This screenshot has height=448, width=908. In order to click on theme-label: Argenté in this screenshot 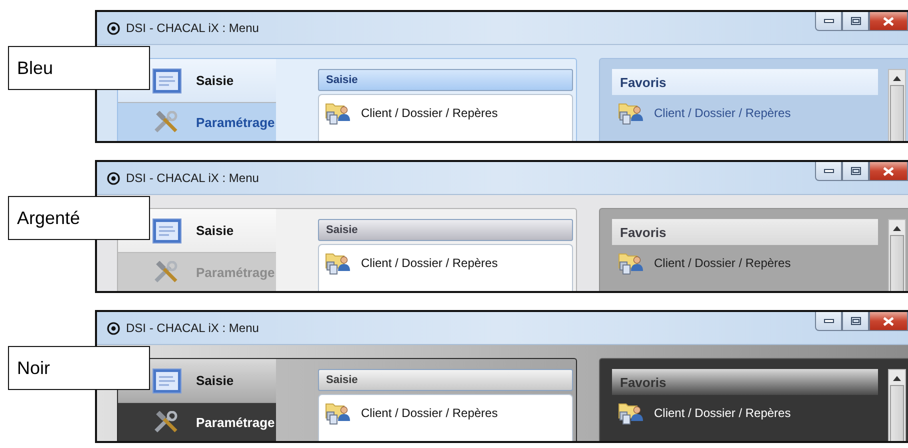, I will do `click(79, 218)`.